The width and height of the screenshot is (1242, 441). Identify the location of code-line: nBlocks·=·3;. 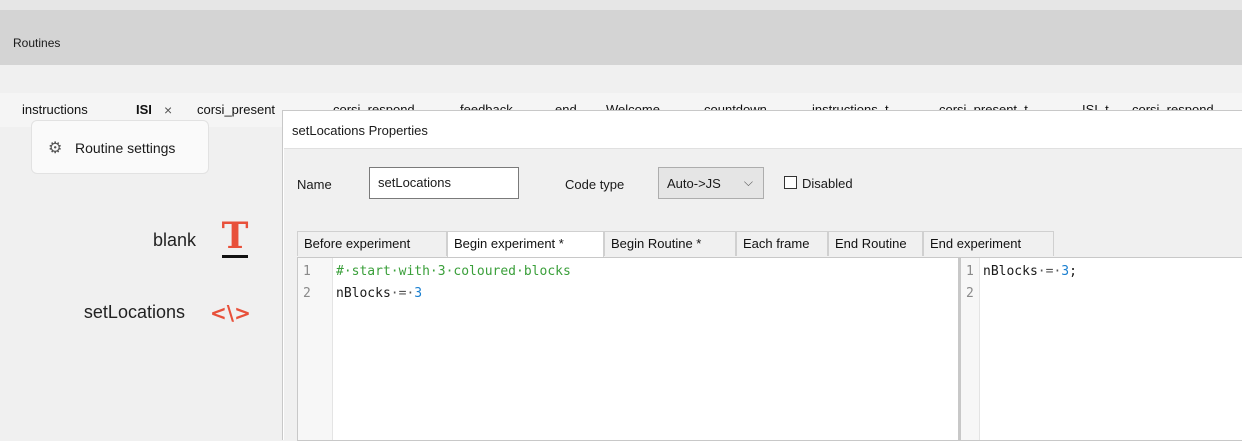
(1030, 271).